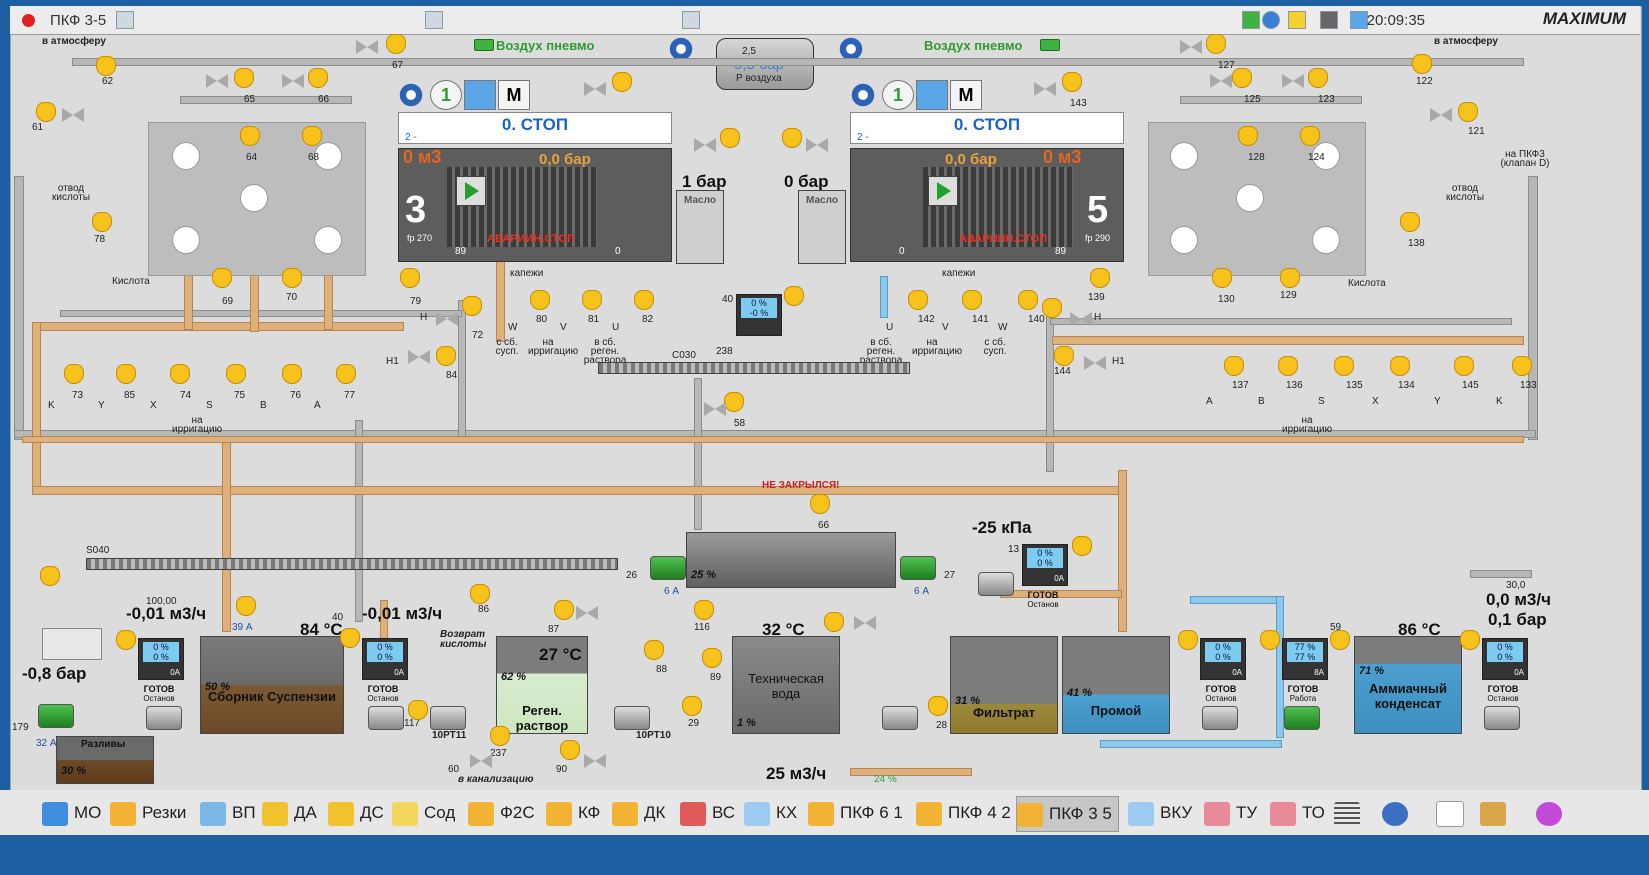  I want to click on chat-icon, so click(1271, 20).